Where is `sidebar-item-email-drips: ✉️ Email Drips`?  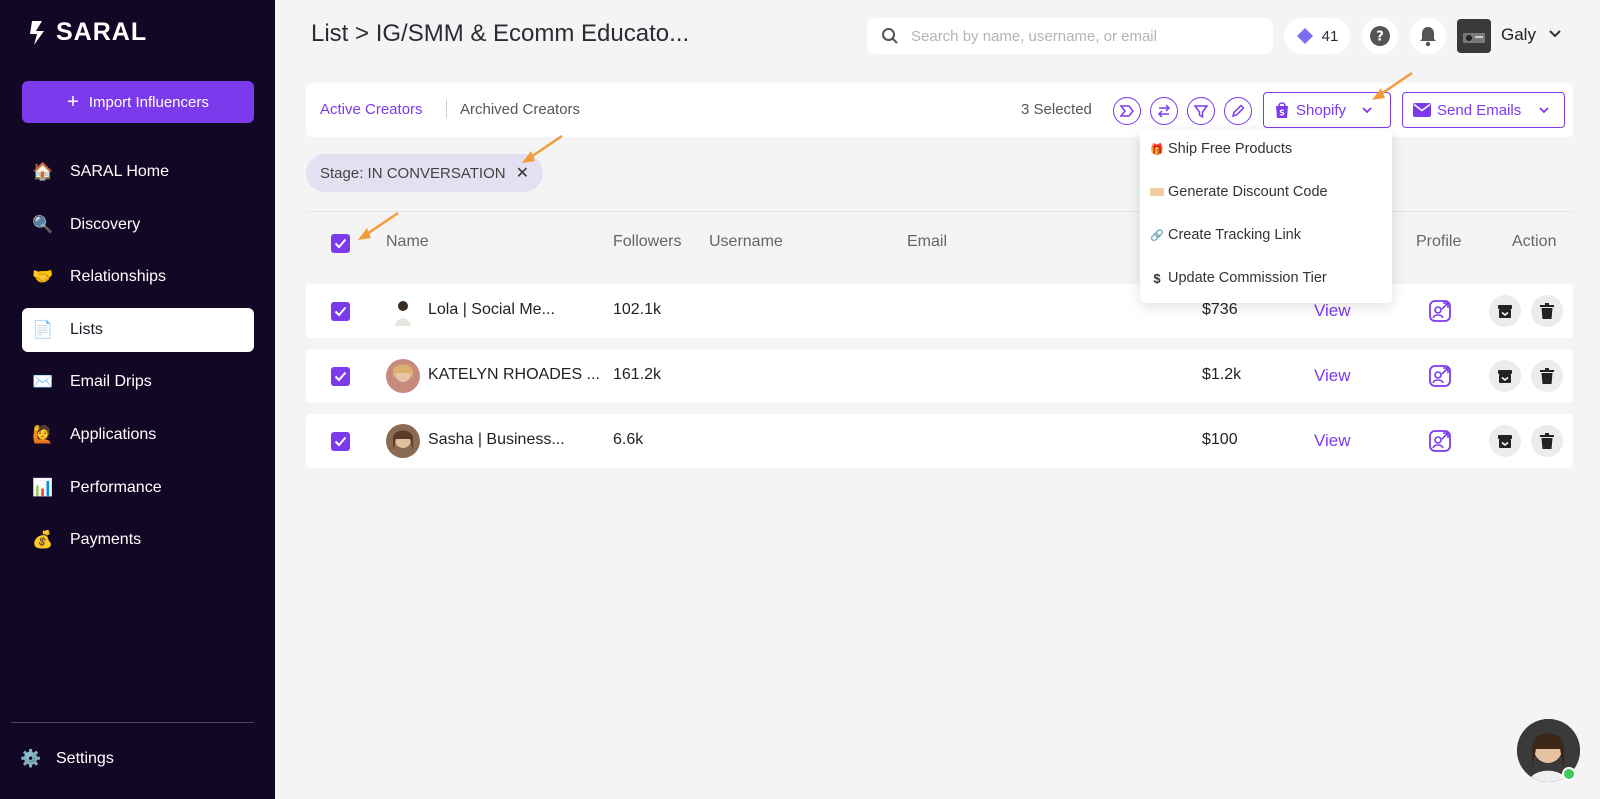
sidebar-item-email-drips: ✉️ Email Drips is located at coordinates (138, 382).